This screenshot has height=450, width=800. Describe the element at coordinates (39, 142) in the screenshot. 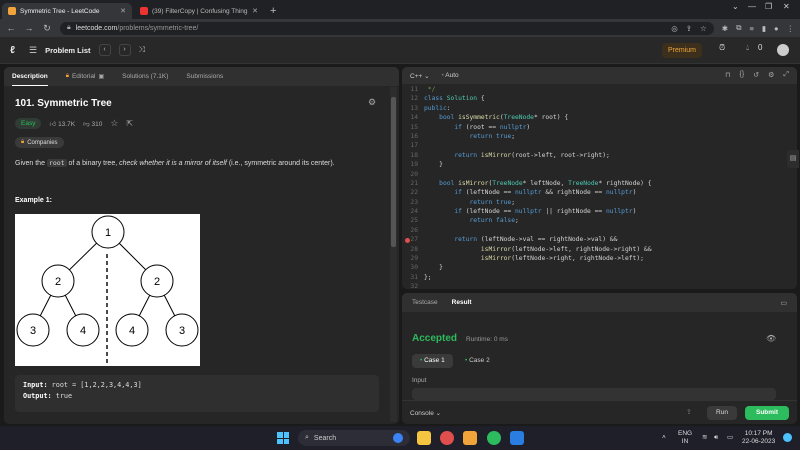

I see `companies-badge: 🔒︎ Companies` at that location.